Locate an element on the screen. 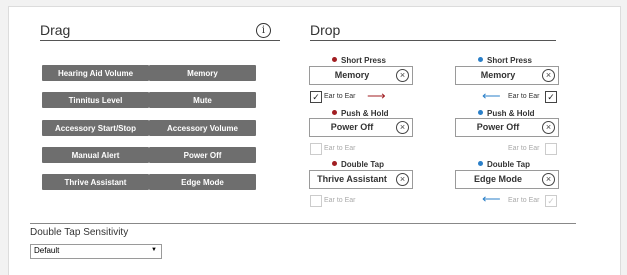  right-double-tap-text: Double Tap is located at coordinates (508, 164).